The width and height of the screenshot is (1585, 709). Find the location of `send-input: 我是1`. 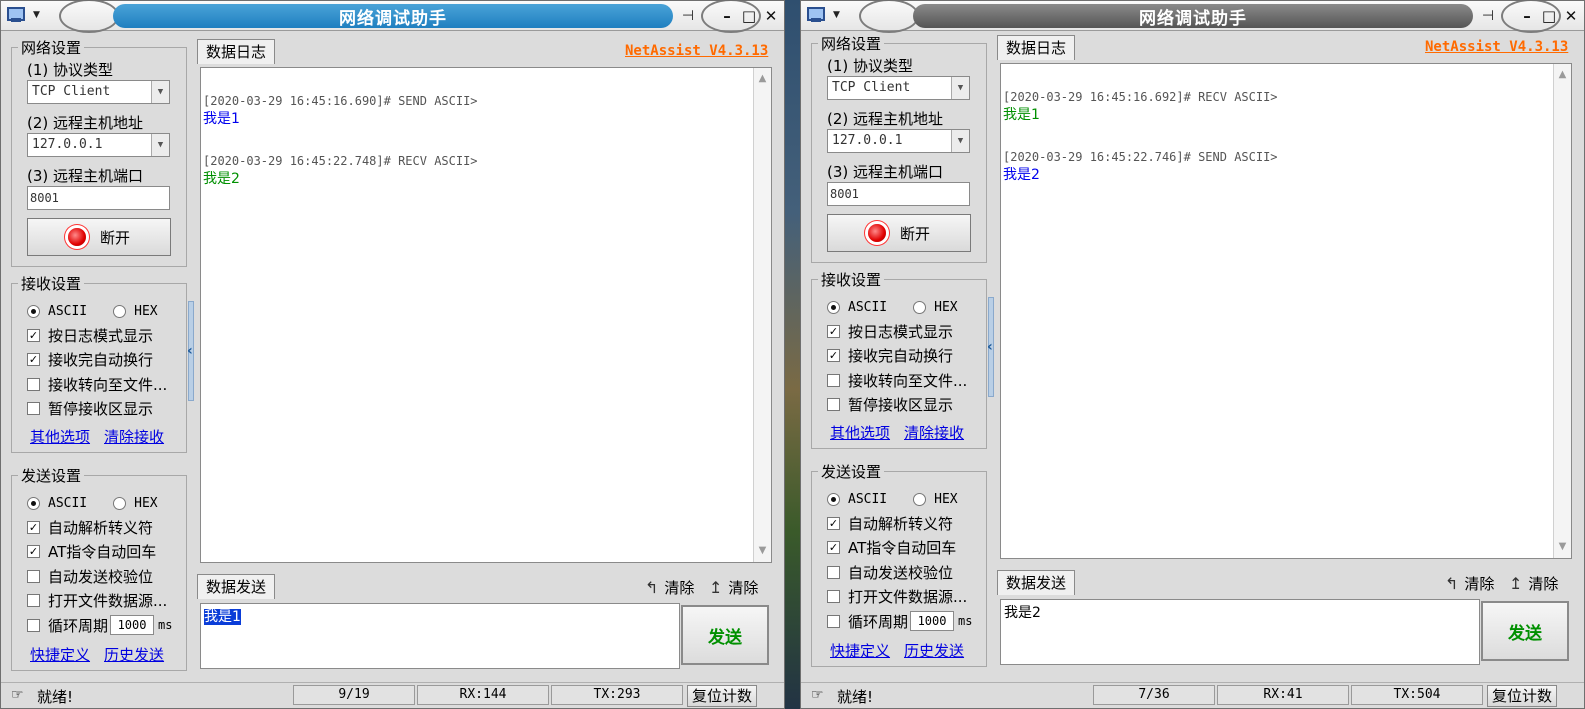

send-input: 我是1 is located at coordinates (440, 636).